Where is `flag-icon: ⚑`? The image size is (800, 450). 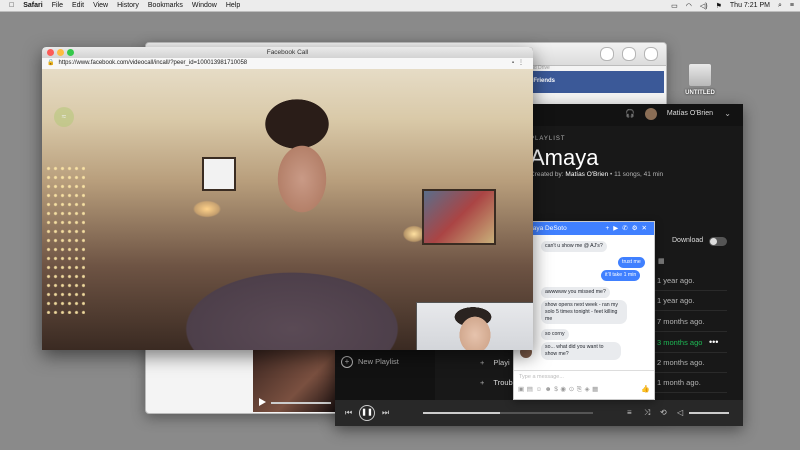
flag-icon: ⚑ is located at coordinates (719, 6).